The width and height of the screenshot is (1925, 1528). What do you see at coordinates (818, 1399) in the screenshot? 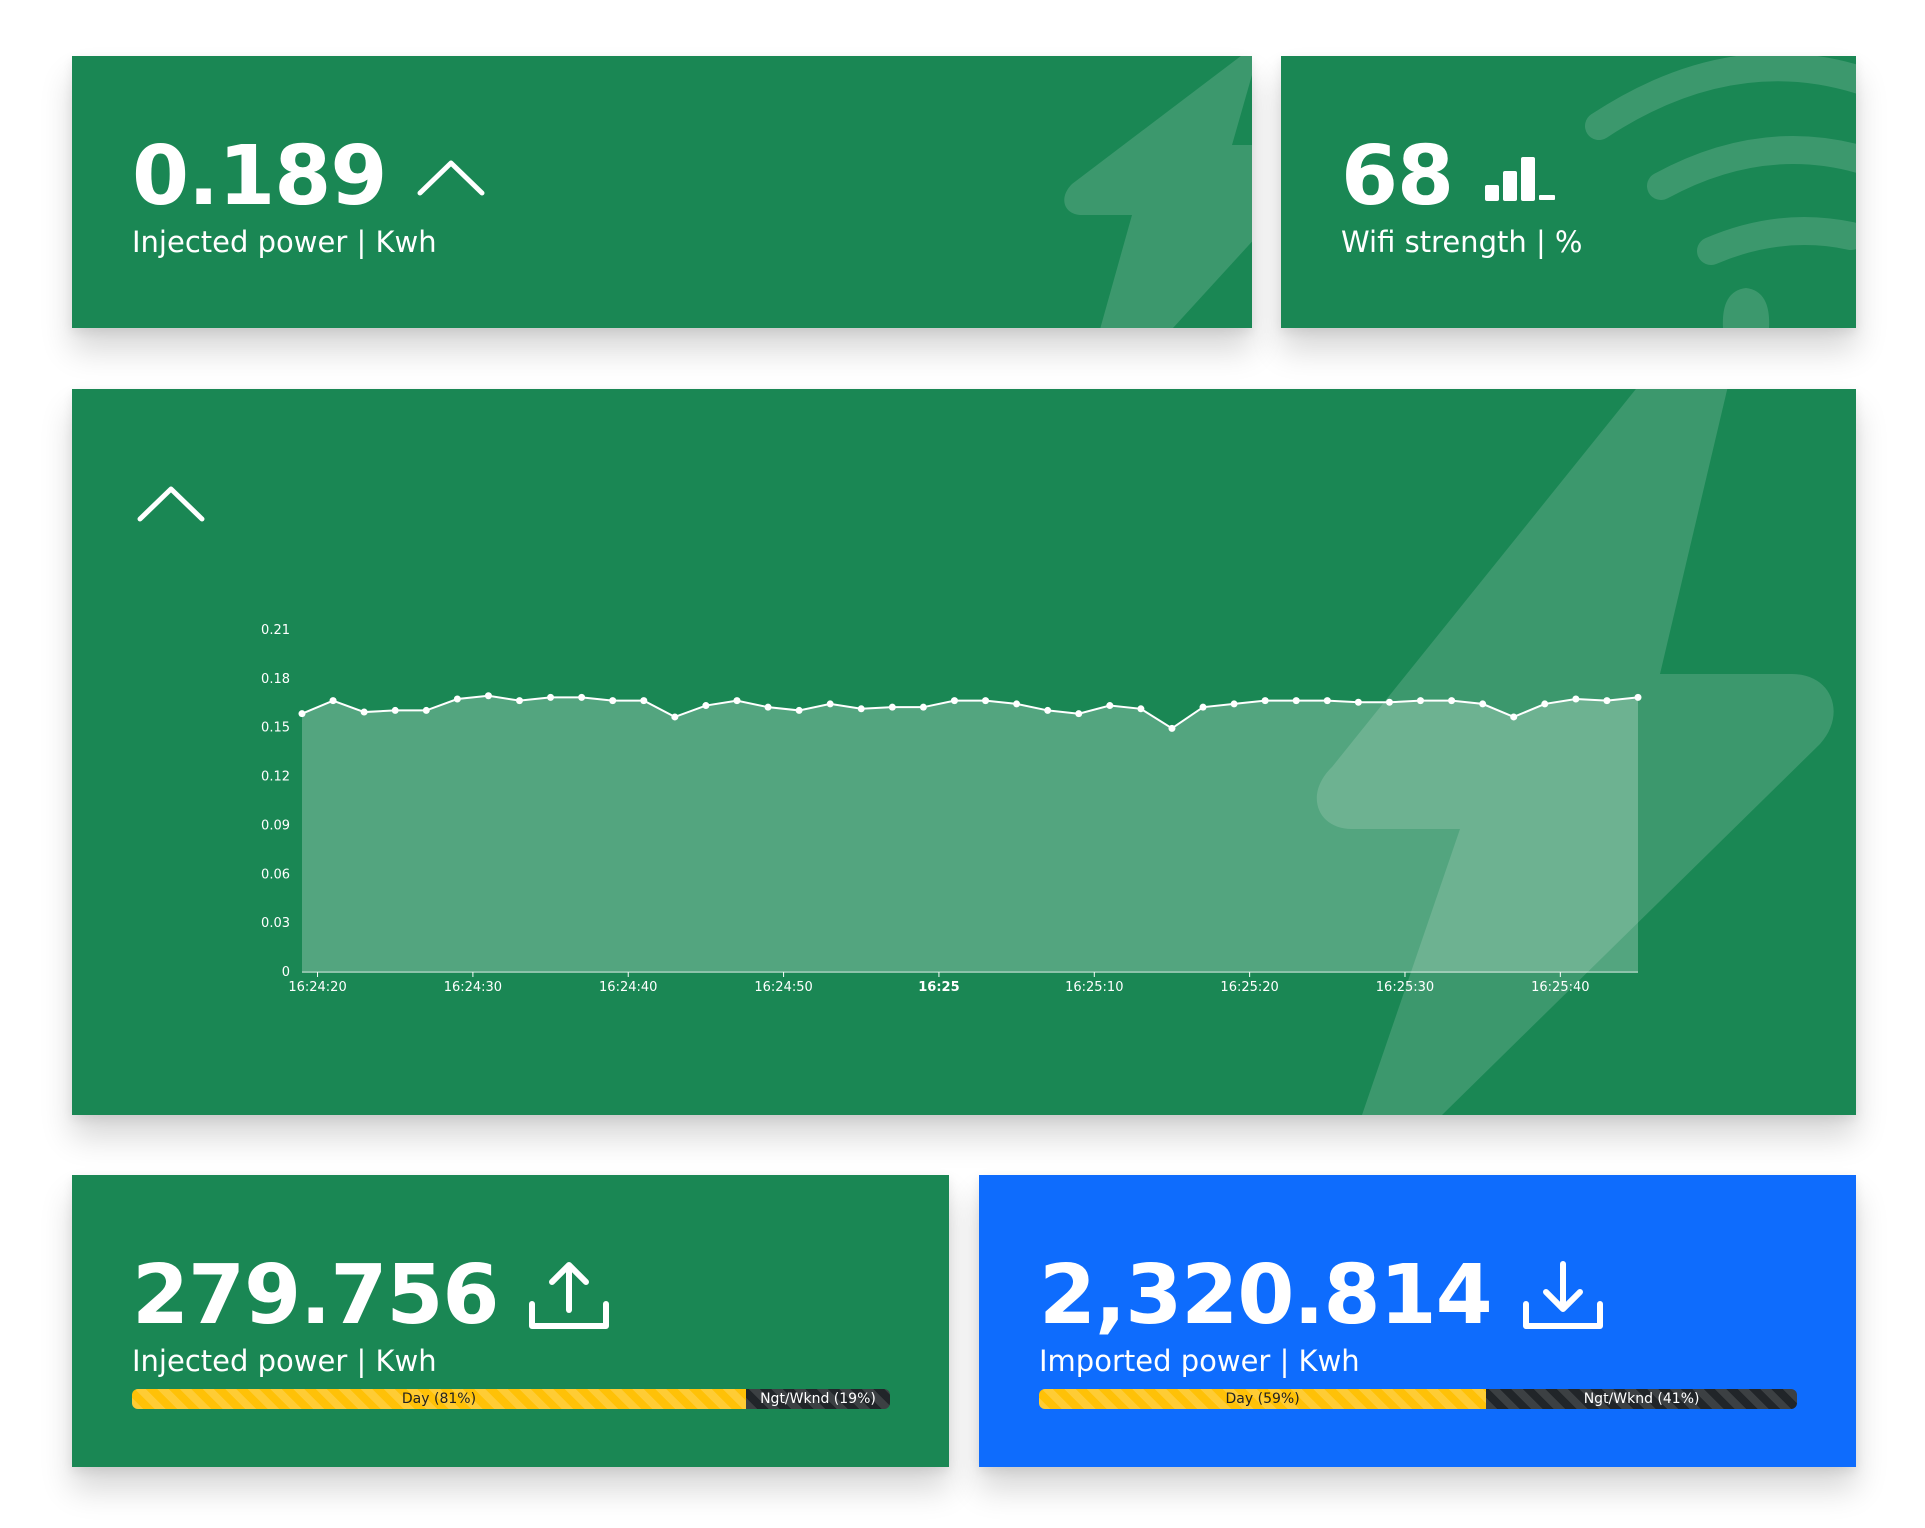
I see `progress-night-segment: Ngt/Wknd (19%)` at bounding box center [818, 1399].